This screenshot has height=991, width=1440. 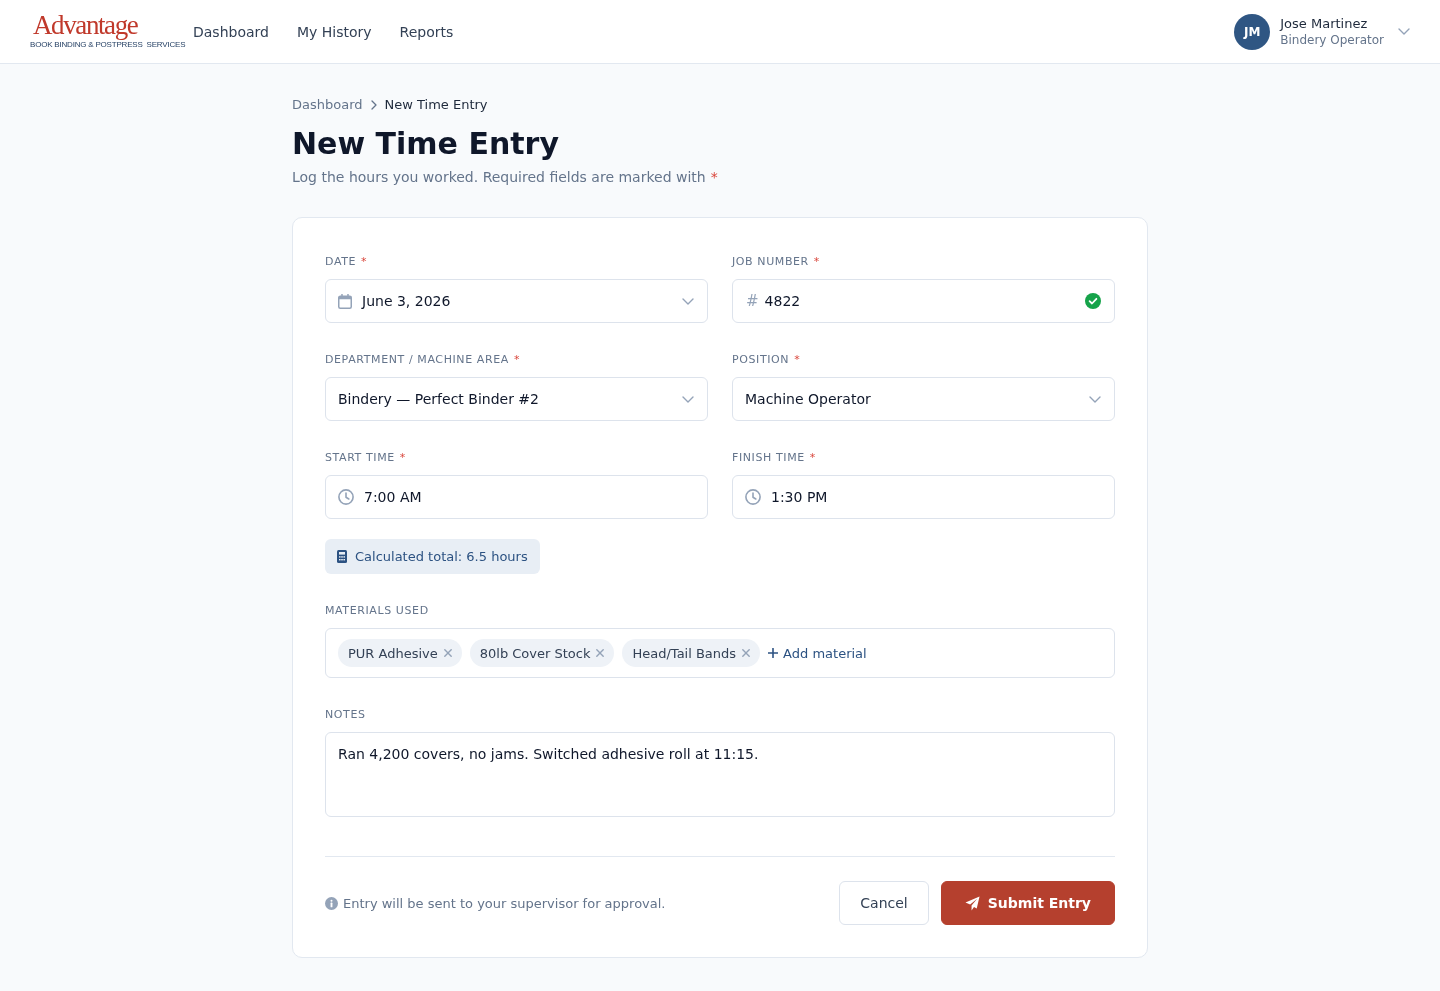 I want to click on field-label: START TIME, so click(x=360, y=458).